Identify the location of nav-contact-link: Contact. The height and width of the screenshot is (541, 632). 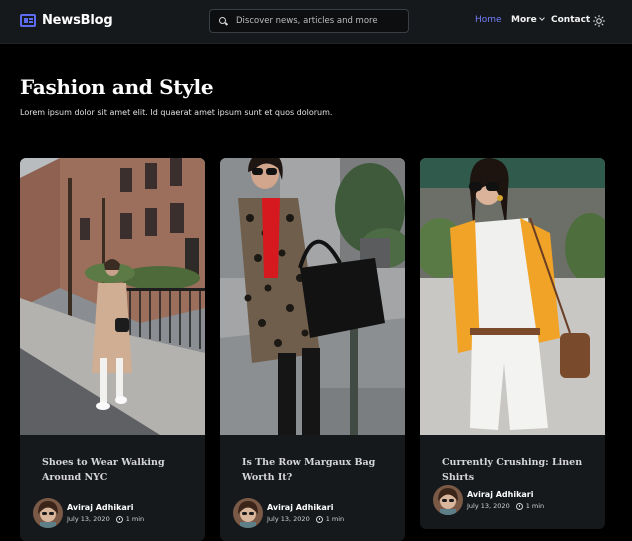
(570, 20).